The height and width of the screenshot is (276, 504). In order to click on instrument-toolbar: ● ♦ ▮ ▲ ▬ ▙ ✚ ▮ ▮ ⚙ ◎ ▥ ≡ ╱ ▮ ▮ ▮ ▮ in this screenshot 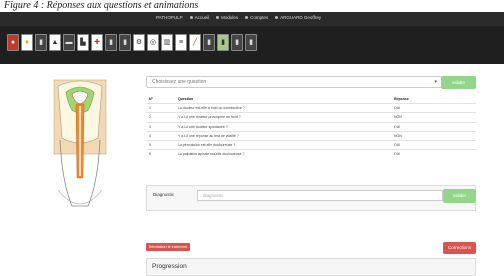, I will do `click(252, 45)`.